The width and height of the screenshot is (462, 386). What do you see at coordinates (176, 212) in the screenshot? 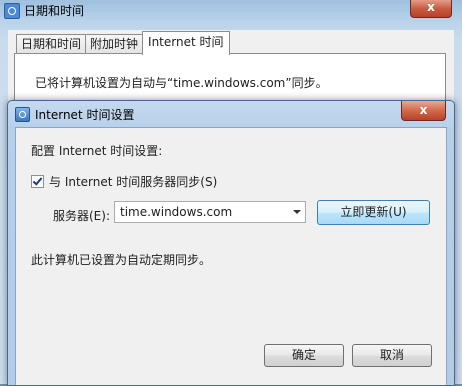
I see `server-value: time.windows.com` at bounding box center [176, 212].